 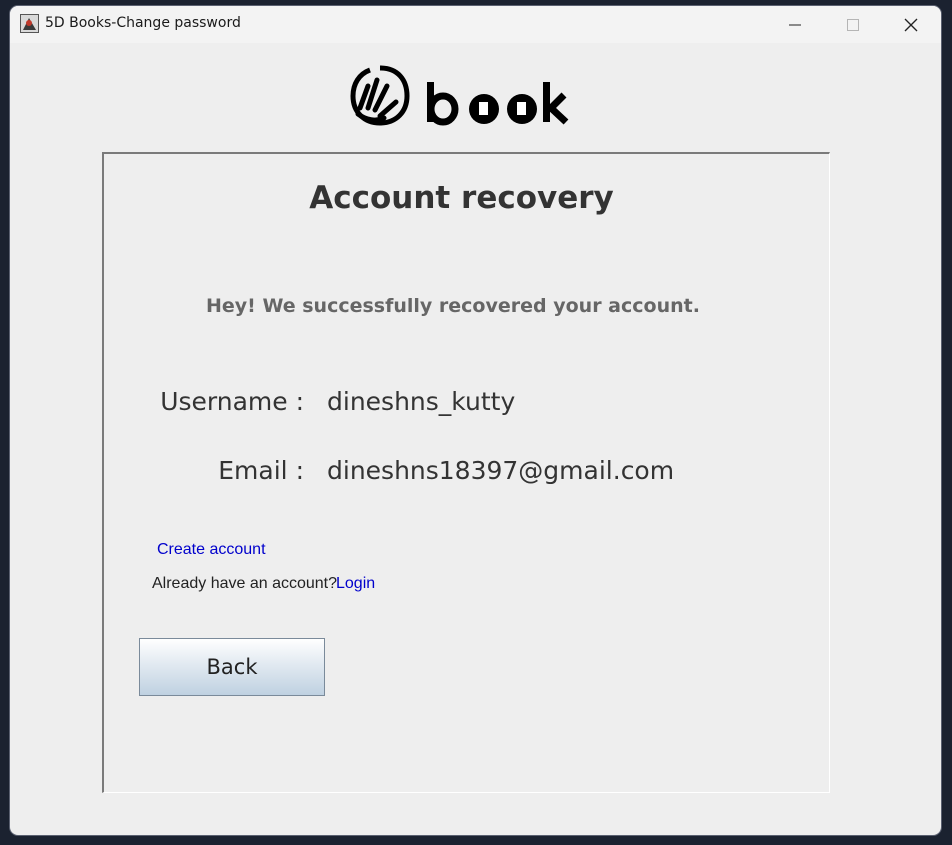 I want to click on login-link: Login, so click(x=355, y=584).